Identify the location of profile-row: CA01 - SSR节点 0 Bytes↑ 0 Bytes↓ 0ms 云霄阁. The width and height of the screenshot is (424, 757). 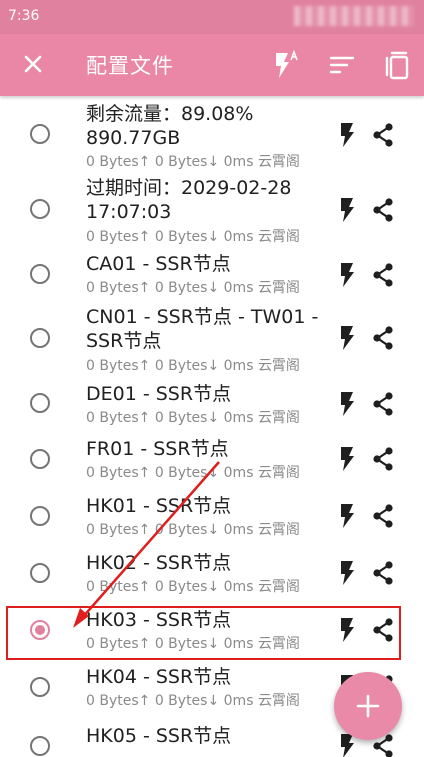
(212, 278).